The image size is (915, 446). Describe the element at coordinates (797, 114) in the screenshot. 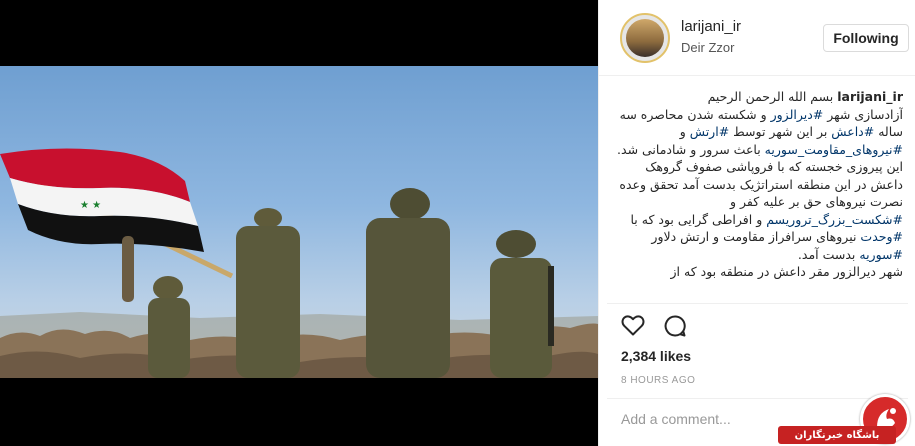

I see `hashtag-link: #دیرالزور` at that location.